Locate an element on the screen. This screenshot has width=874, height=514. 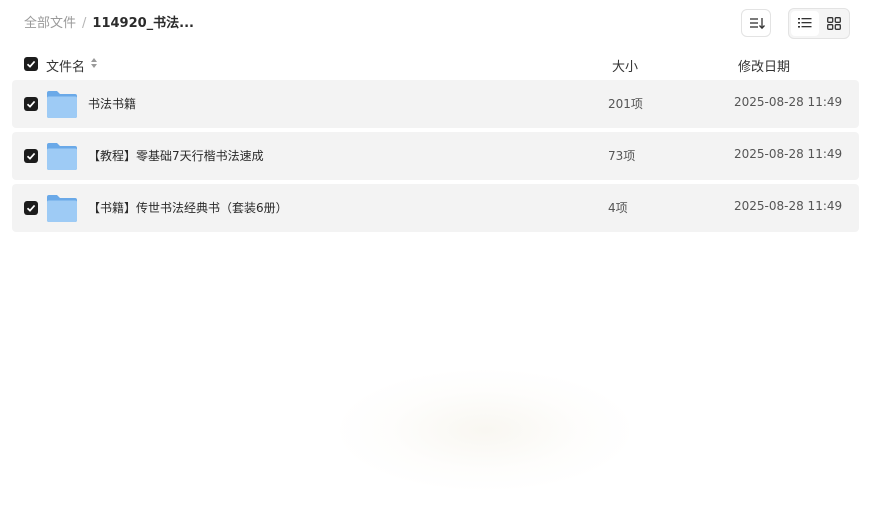
select-all-checkbox is located at coordinates (31, 64).